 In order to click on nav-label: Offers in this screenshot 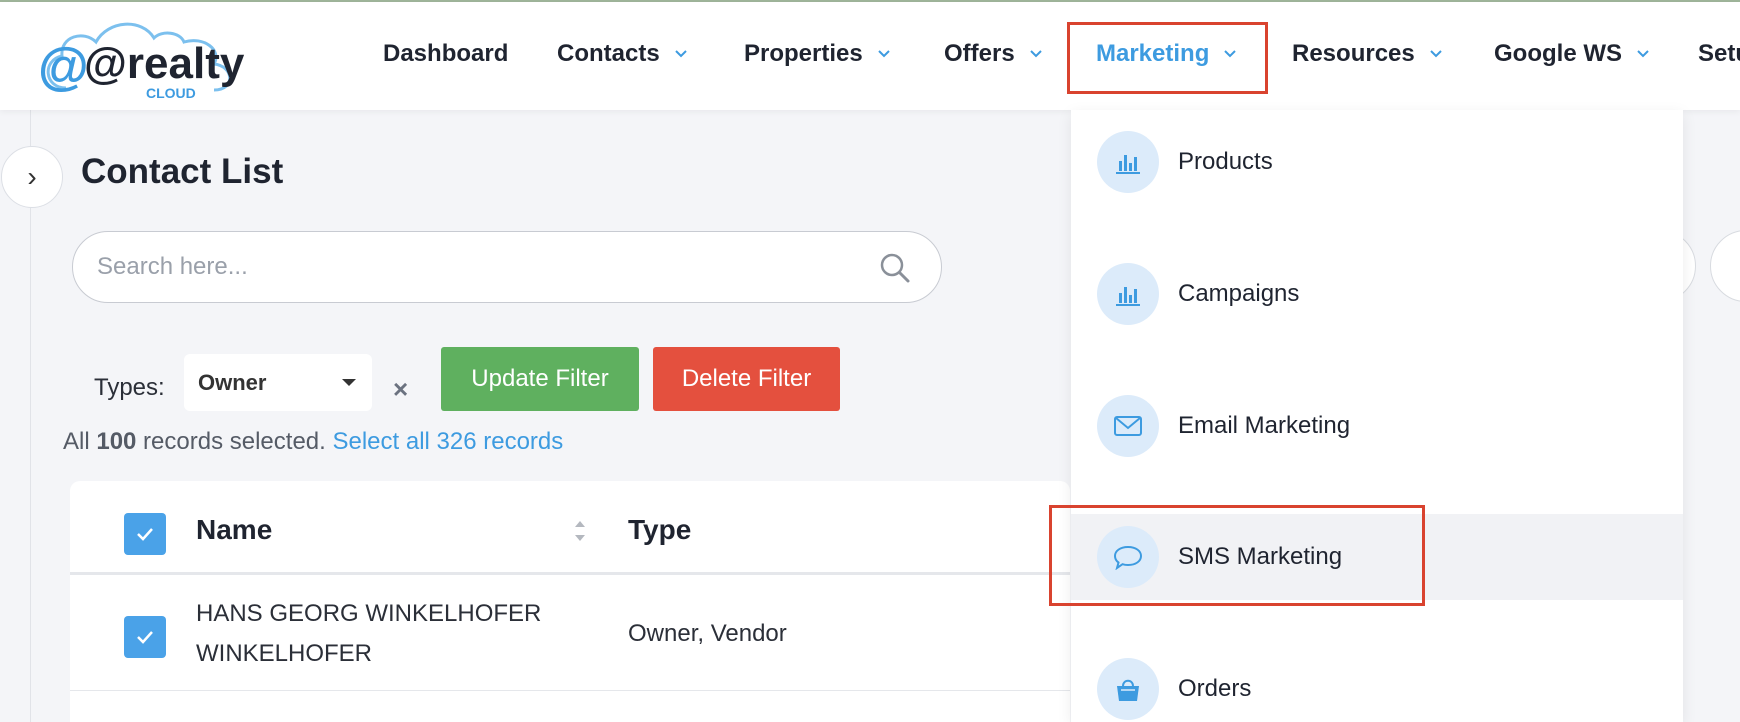, I will do `click(979, 53)`.